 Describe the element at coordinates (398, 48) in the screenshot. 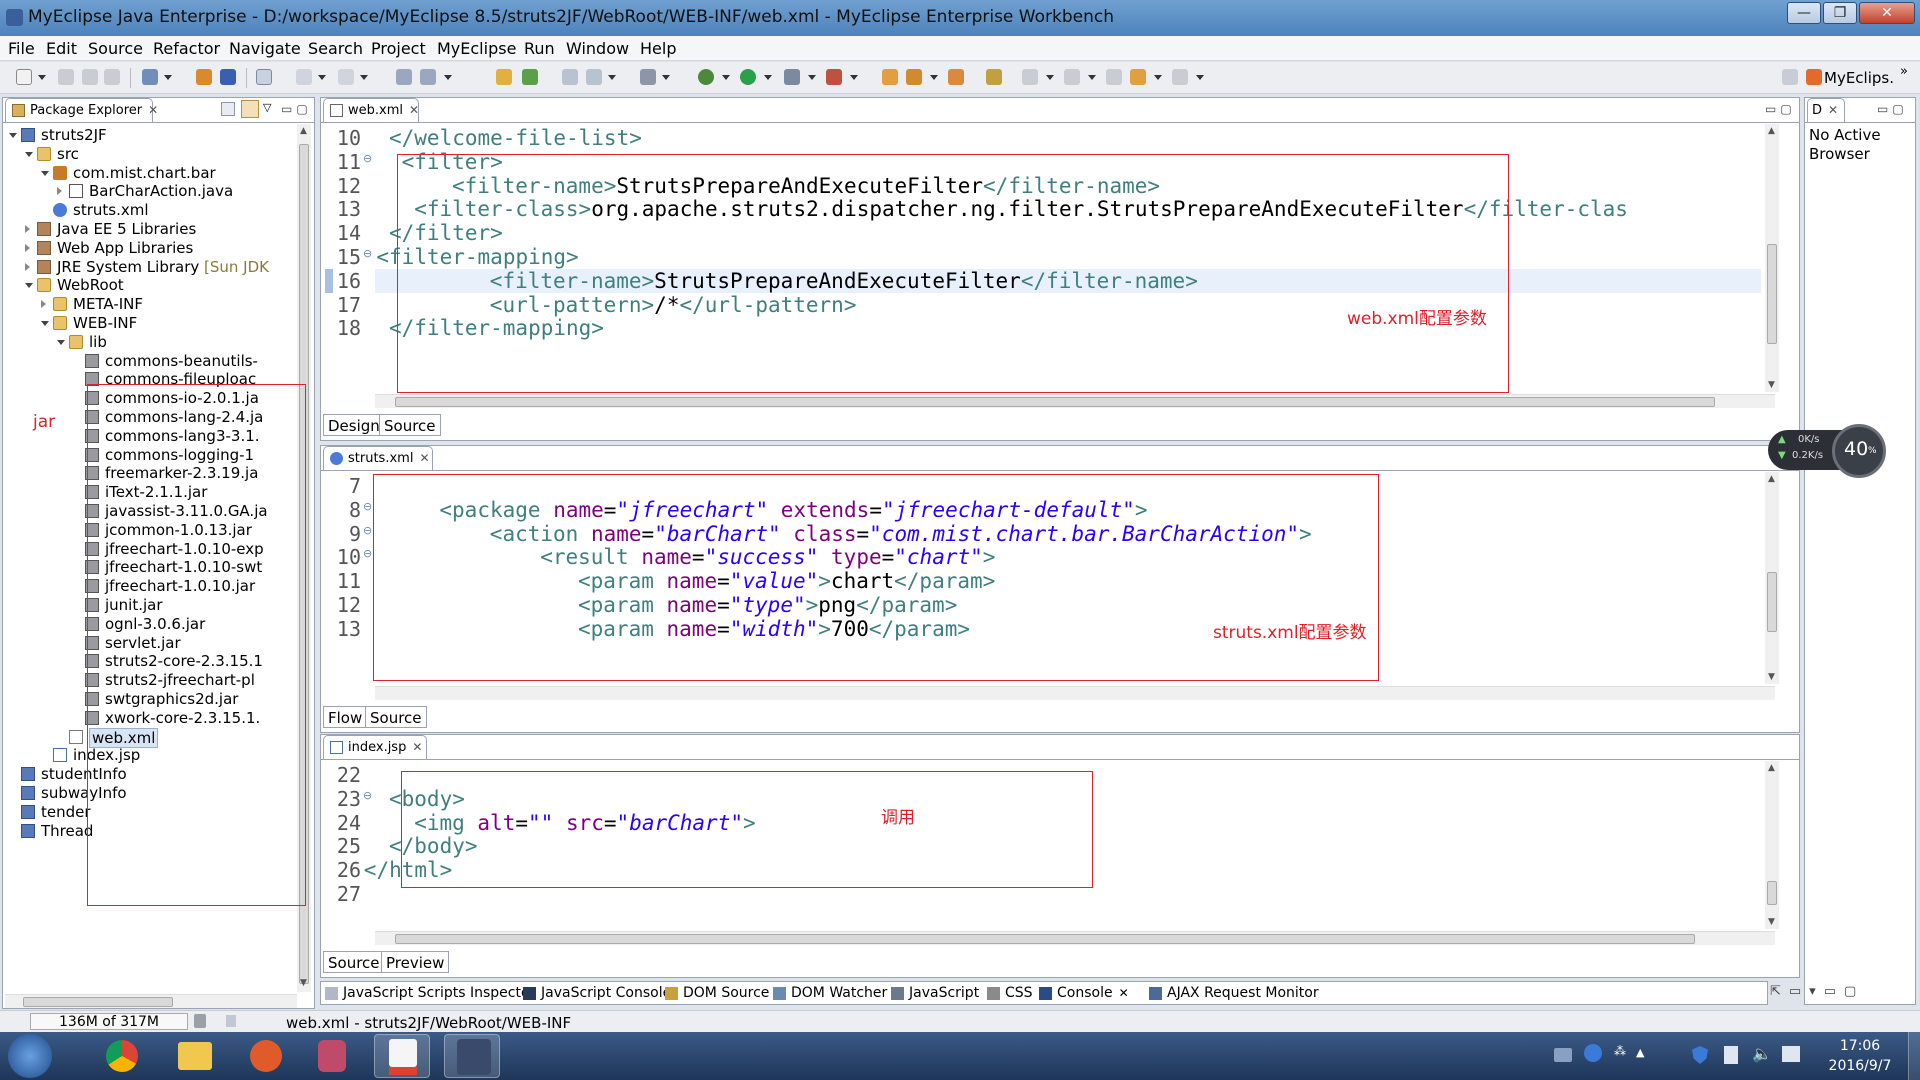

I see `menu-project: Project` at that location.